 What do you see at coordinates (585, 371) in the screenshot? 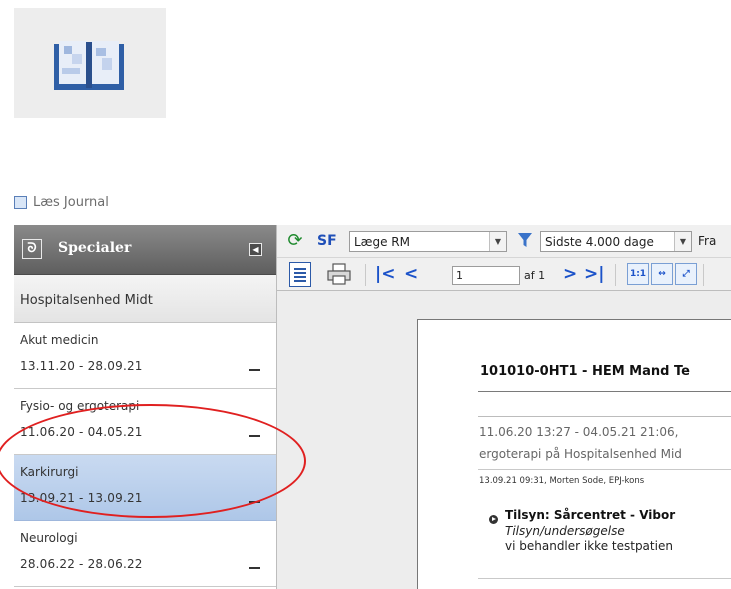
I see `document-title: 101010-0HT1 - HEM Mand Te` at bounding box center [585, 371].